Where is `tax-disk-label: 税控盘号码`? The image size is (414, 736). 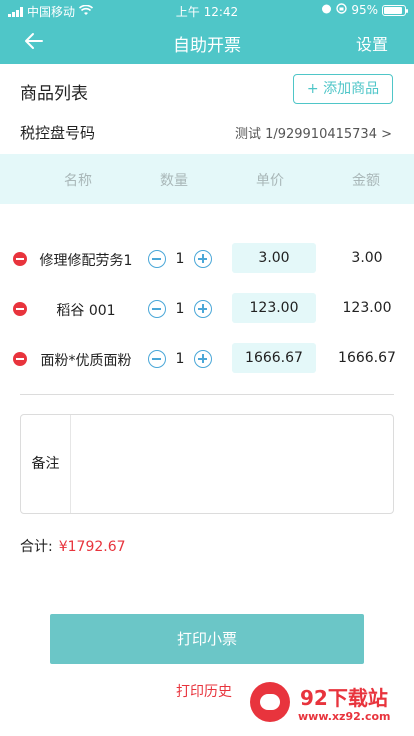
tax-disk-label: 税控盘号码 is located at coordinates (58, 133).